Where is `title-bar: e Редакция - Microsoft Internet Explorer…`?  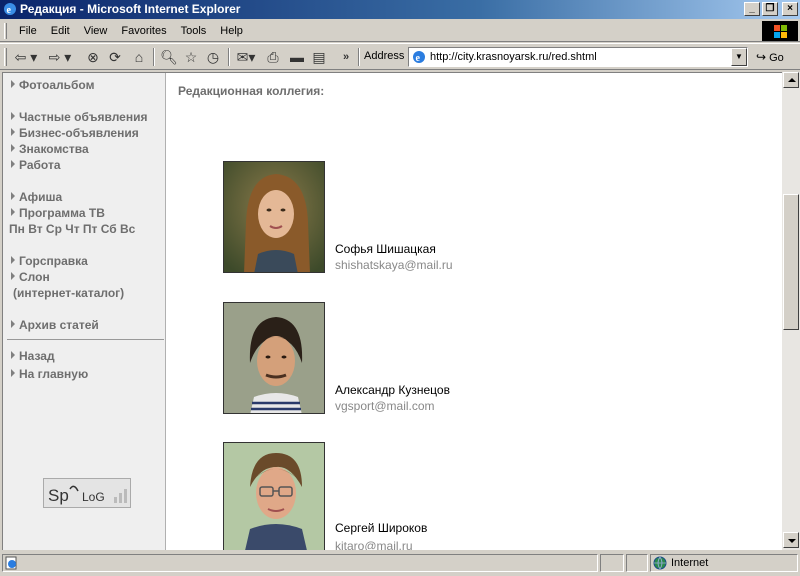 title-bar: e Редакция - Microsoft Internet Explorer… is located at coordinates (400, 9).